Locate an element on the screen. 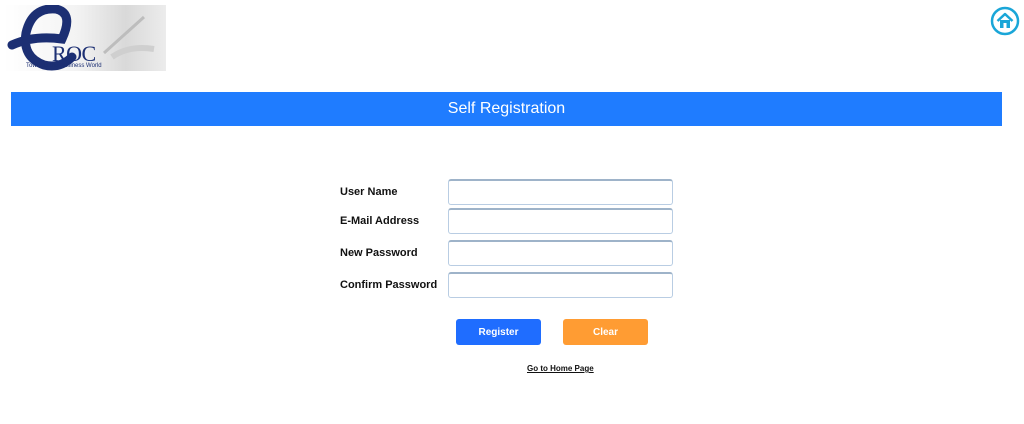 The image size is (1024, 424). confirm-password-input is located at coordinates (560, 285).